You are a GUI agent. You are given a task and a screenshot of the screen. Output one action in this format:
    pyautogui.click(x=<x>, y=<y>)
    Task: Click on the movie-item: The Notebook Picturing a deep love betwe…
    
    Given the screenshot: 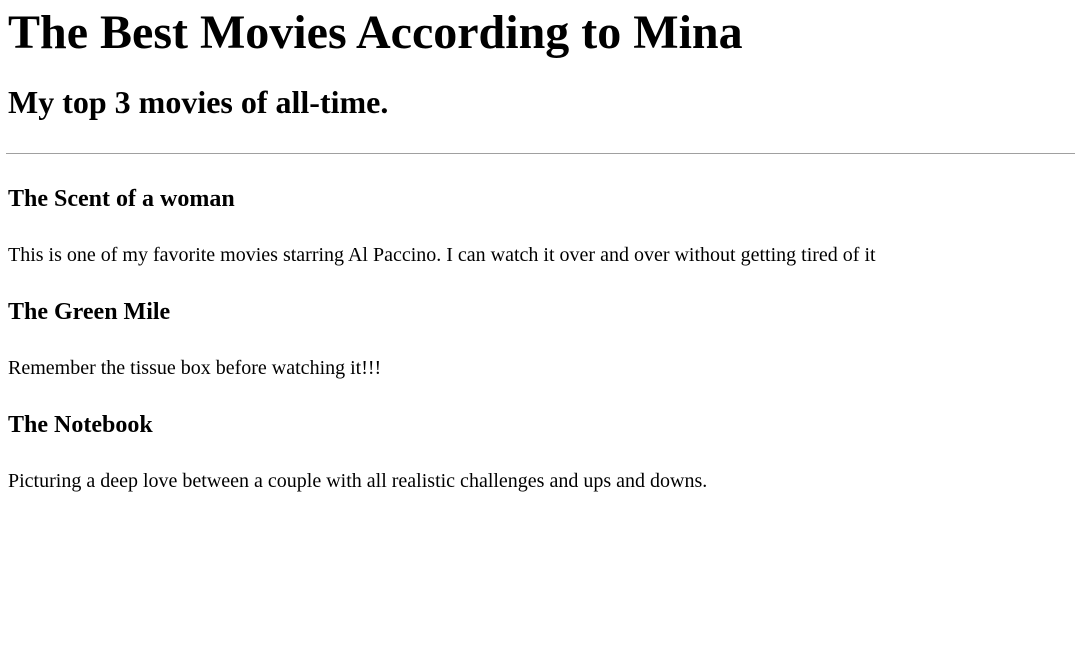 What is the action you would take?
    pyautogui.click(x=540, y=452)
    